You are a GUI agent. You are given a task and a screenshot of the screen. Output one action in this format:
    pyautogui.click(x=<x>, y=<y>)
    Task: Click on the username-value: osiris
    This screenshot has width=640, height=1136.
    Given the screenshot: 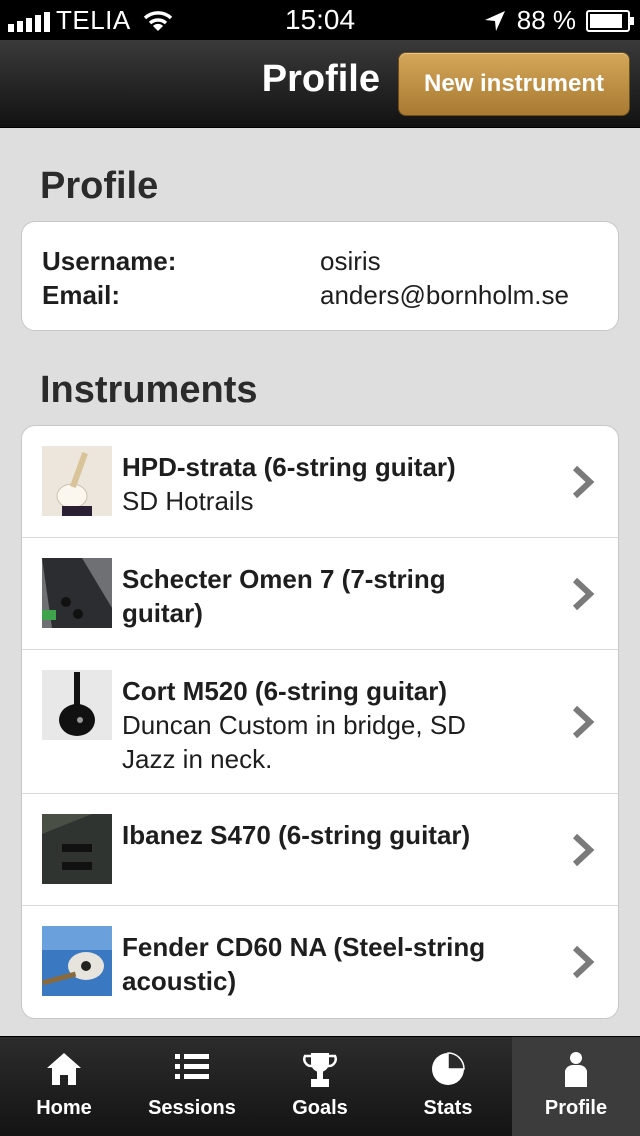 What is the action you would take?
    pyautogui.click(x=350, y=261)
    